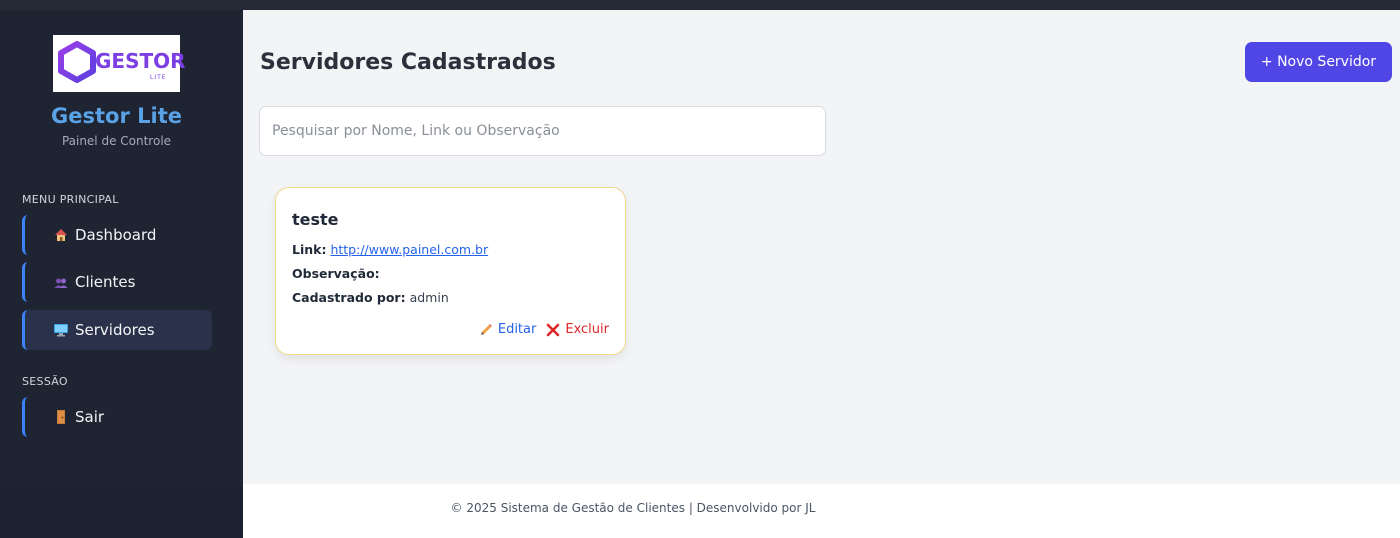 This screenshot has width=1400, height=538. What do you see at coordinates (61, 282) in the screenshot?
I see `users-icon` at bounding box center [61, 282].